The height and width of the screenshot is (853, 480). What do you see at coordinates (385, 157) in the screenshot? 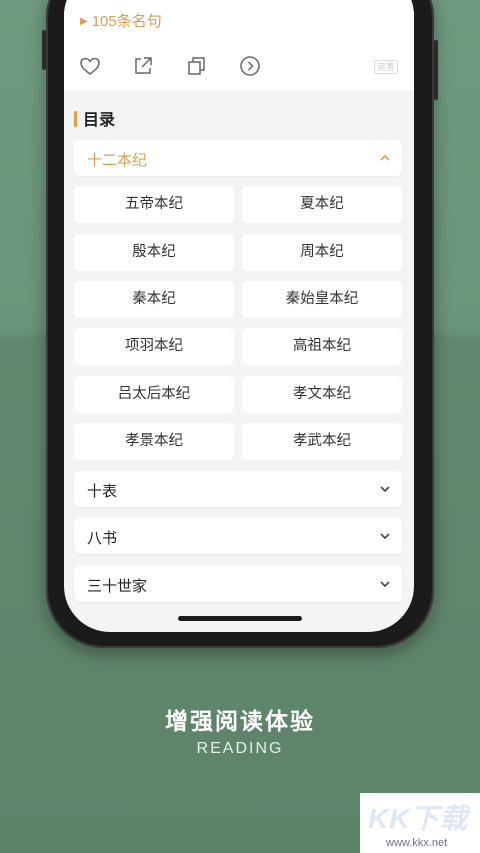
I see `chevron-up-icon` at bounding box center [385, 157].